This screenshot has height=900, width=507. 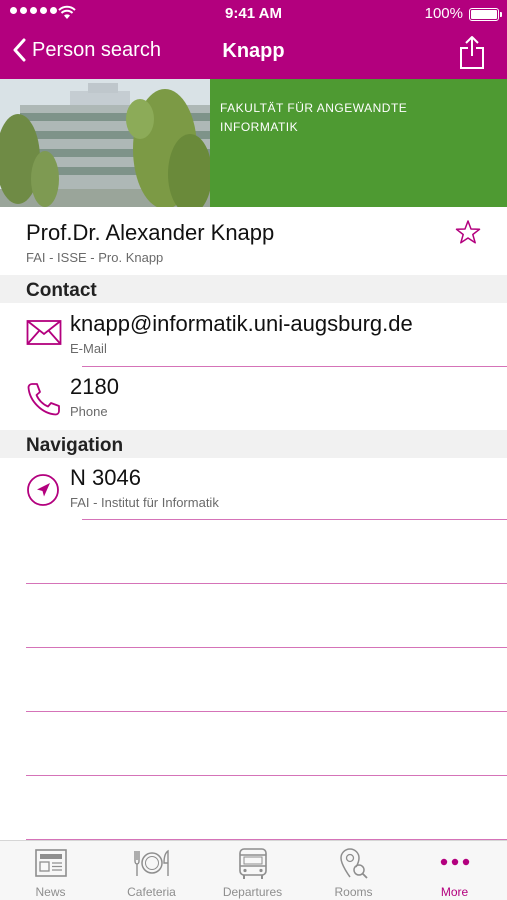 I want to click on room-label: FAI - Institut für Informatik, so click(x=144, y=502).